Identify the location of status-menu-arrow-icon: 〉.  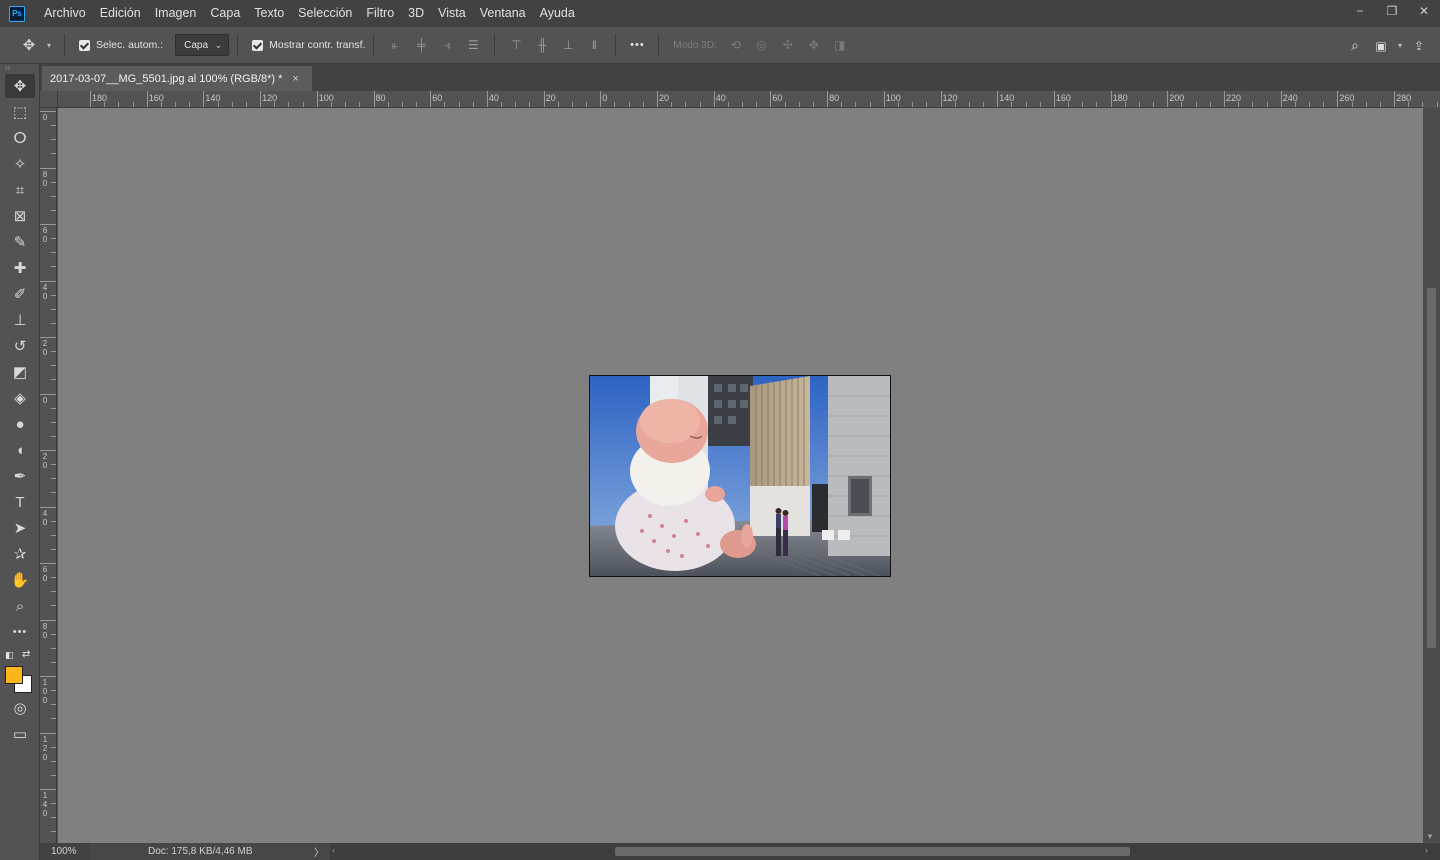
(319, 851).